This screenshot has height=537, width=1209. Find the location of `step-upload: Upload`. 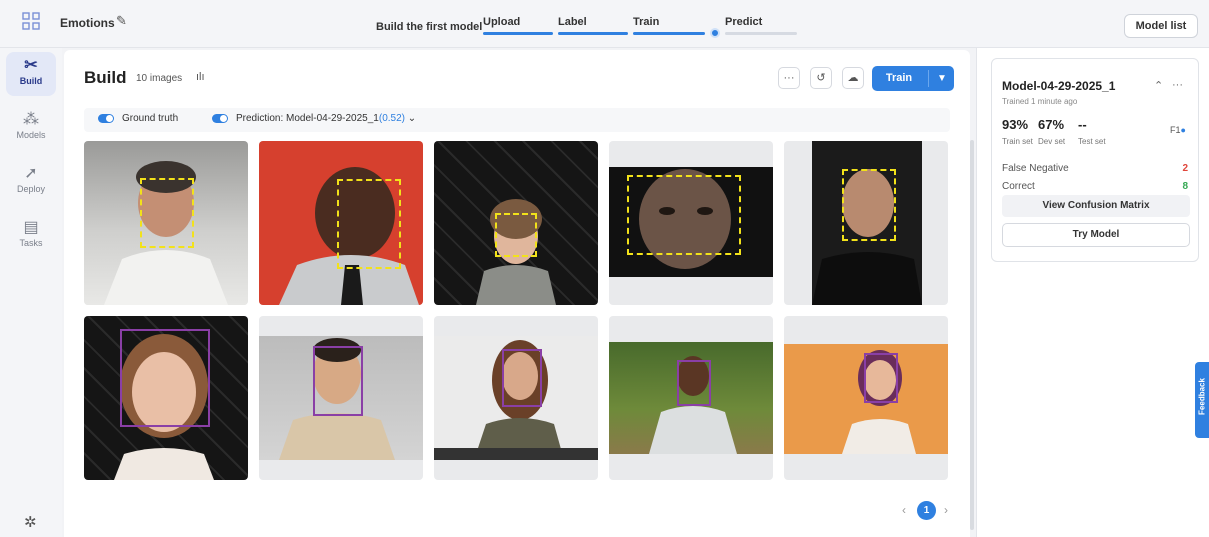

step-upload: Upload is located at coordinates (501, 22).